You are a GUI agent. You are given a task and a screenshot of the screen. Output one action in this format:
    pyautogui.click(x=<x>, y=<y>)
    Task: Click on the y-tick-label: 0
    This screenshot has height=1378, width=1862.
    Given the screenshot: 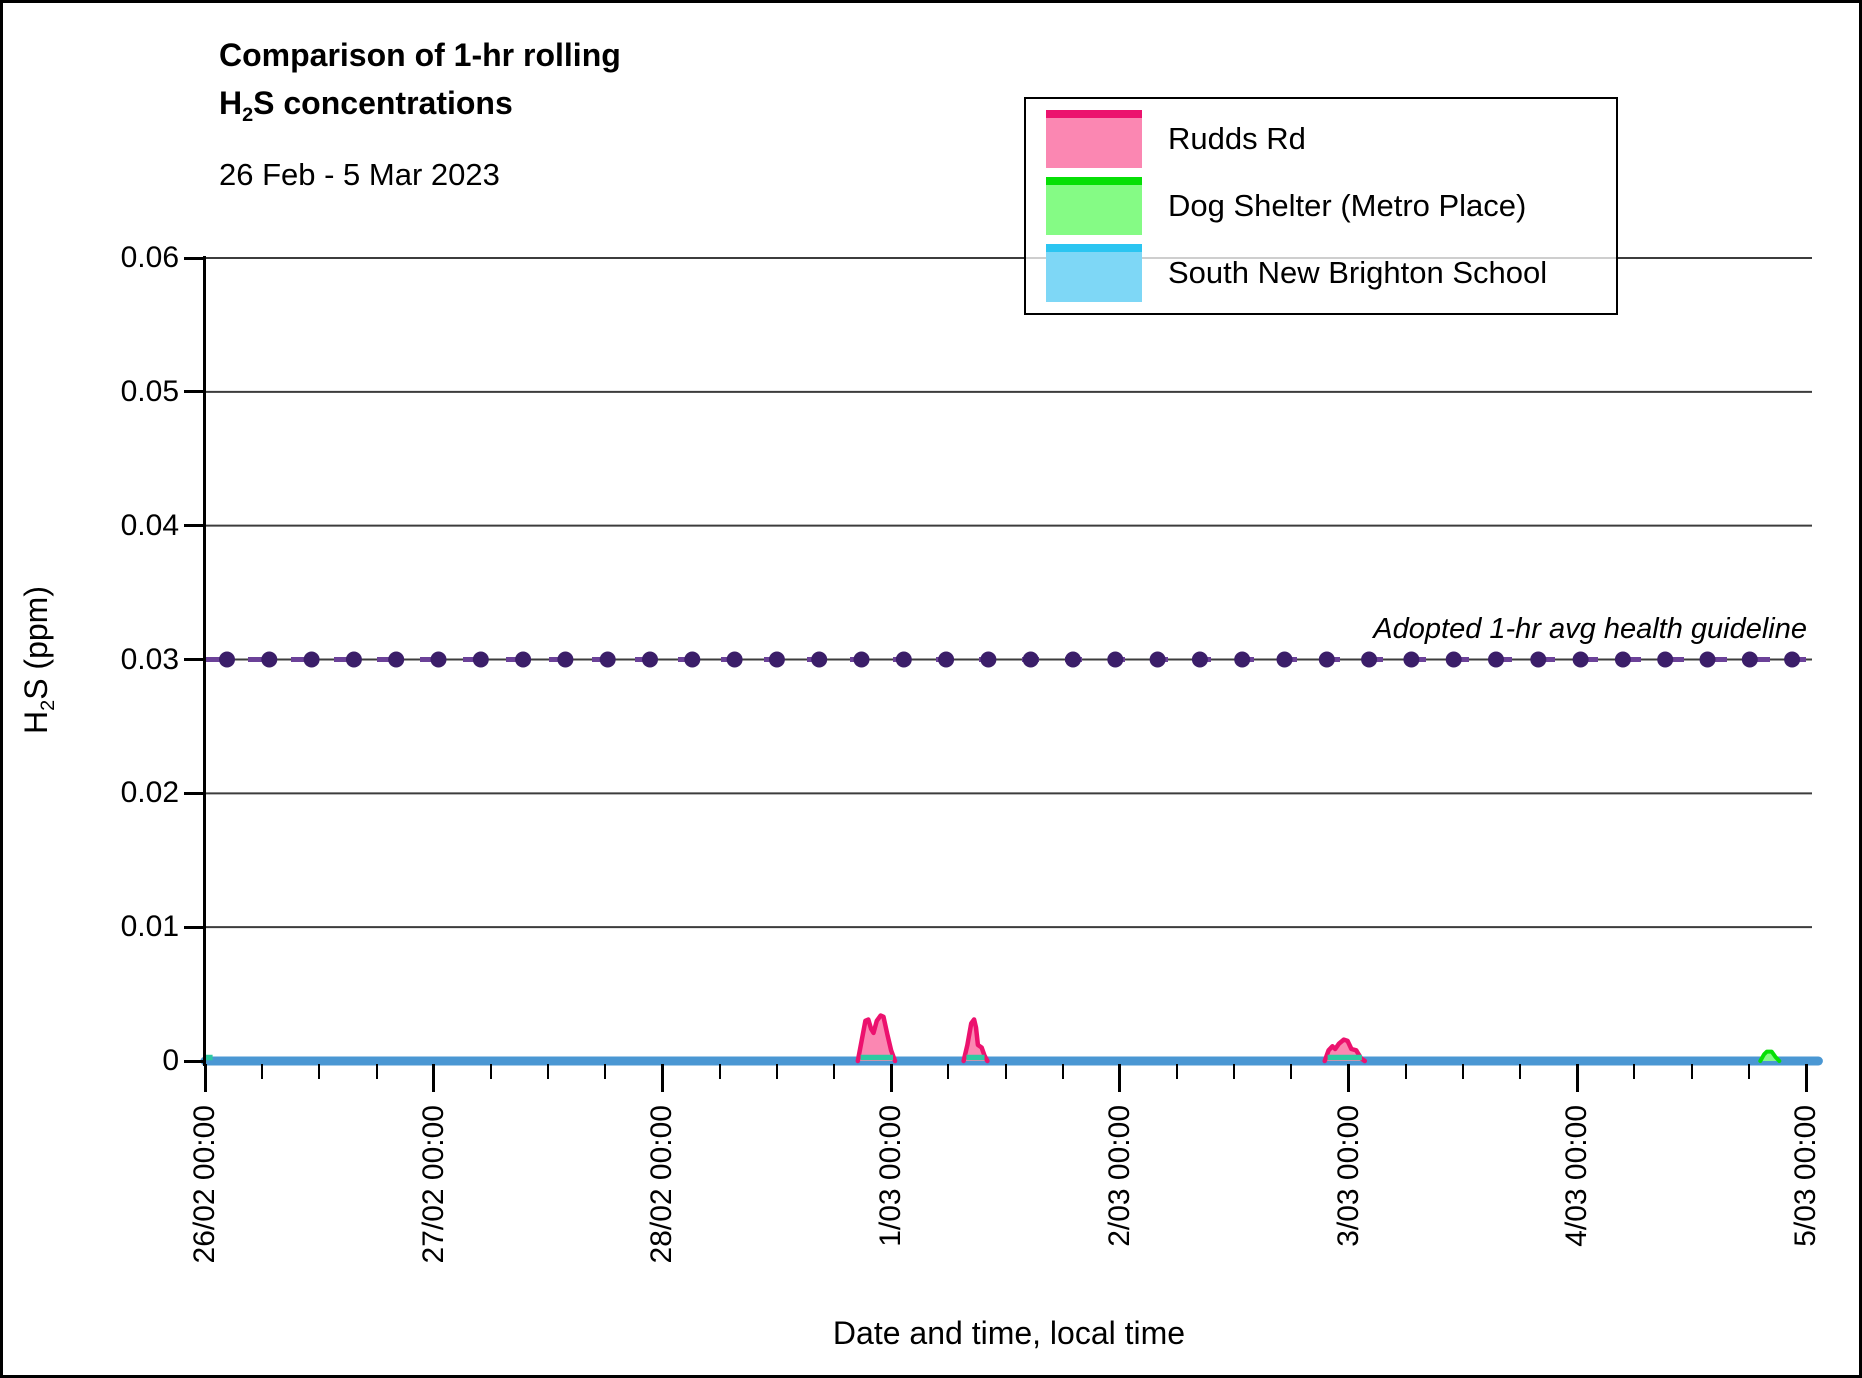 What is the action you would take?
    pyautogui.click(x=170, y=1060)
    